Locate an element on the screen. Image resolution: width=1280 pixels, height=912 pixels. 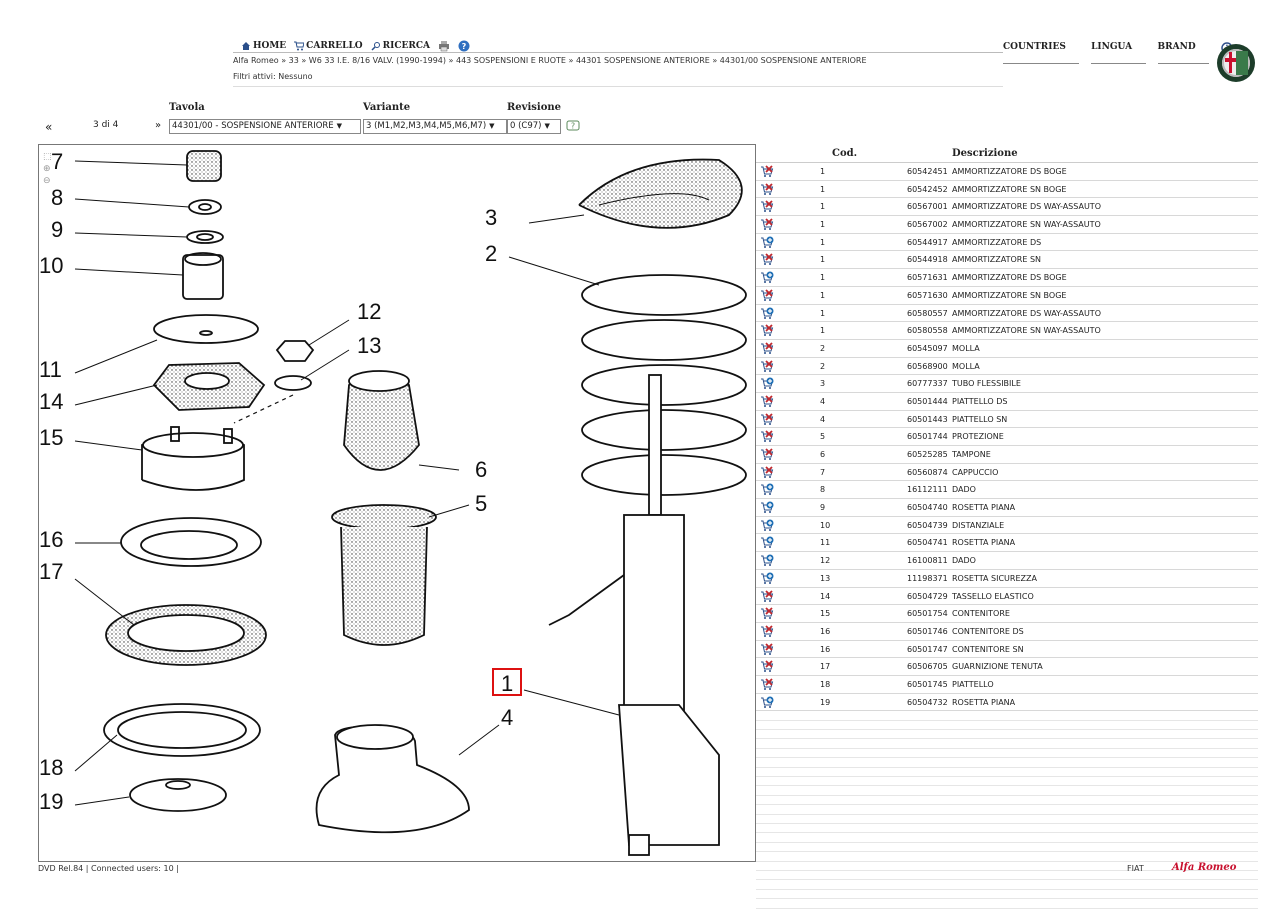
table-row: 9 60504740 ROSETTA PIANA is located at coordinates (1007, 508).